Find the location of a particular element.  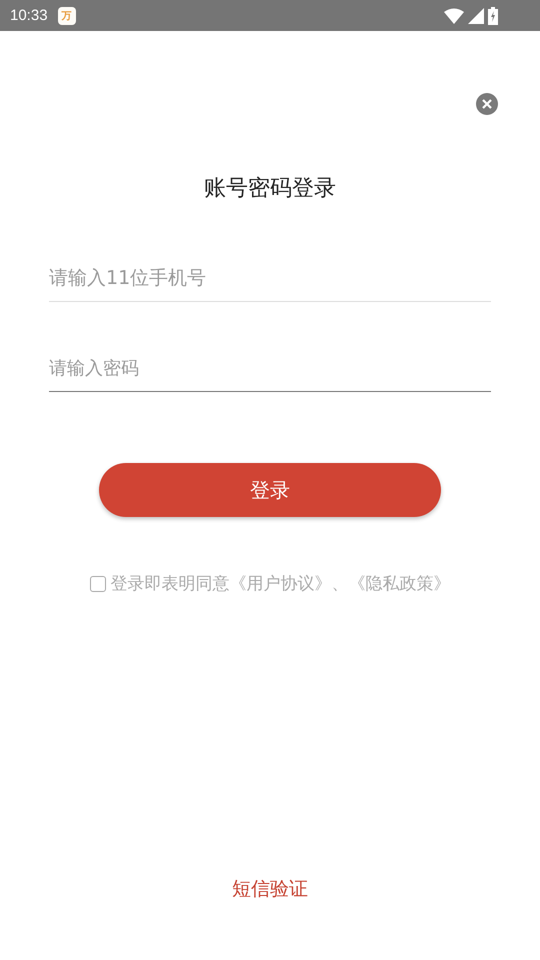

login-button: 登录 is located at coordinates (270, 490).